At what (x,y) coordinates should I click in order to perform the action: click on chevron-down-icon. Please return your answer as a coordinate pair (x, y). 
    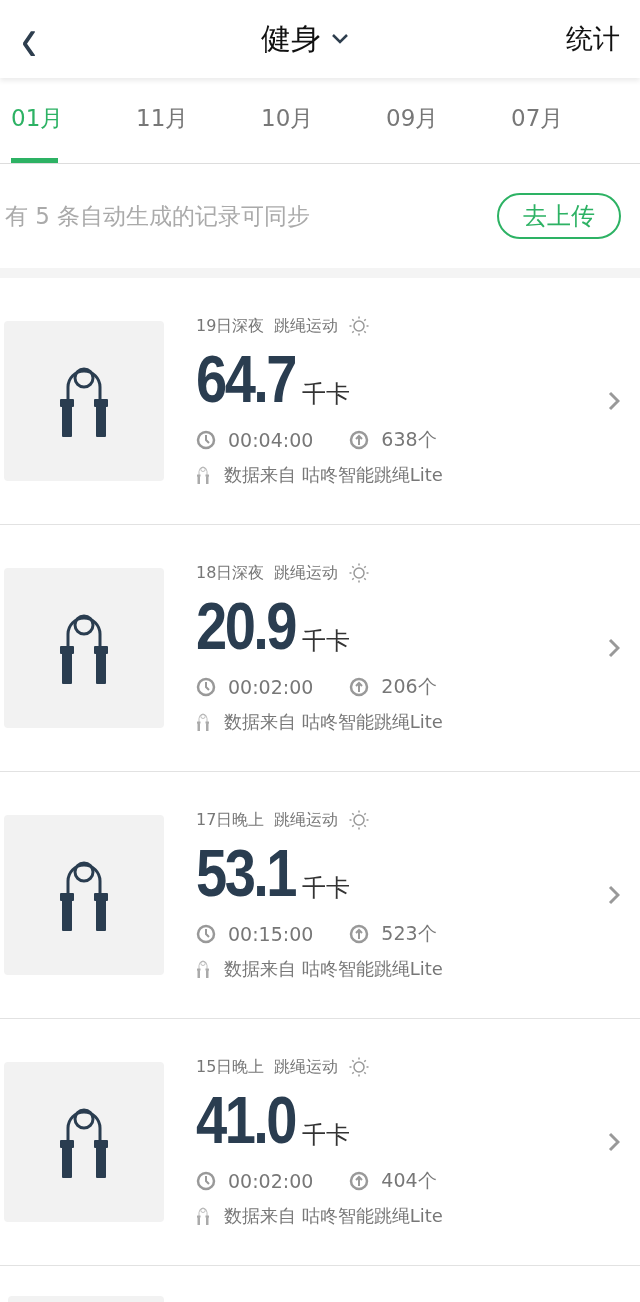
    Looking at the image, I should click on (340, 39).